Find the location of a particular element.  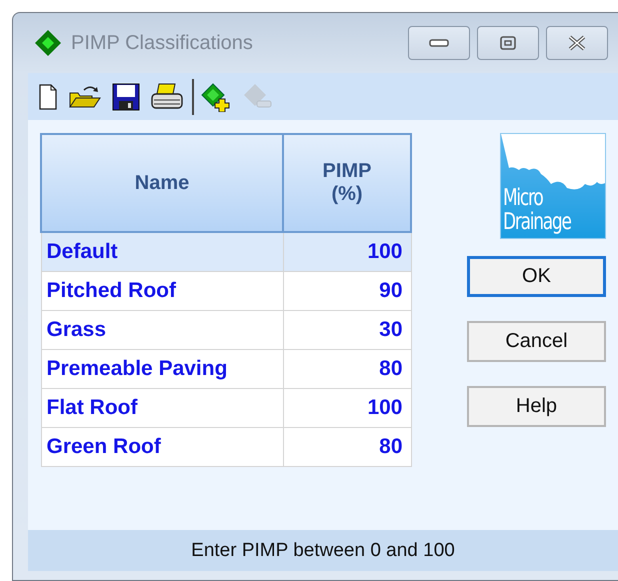

table-cell: Premeable Paving is located at coordinates (162, 369).